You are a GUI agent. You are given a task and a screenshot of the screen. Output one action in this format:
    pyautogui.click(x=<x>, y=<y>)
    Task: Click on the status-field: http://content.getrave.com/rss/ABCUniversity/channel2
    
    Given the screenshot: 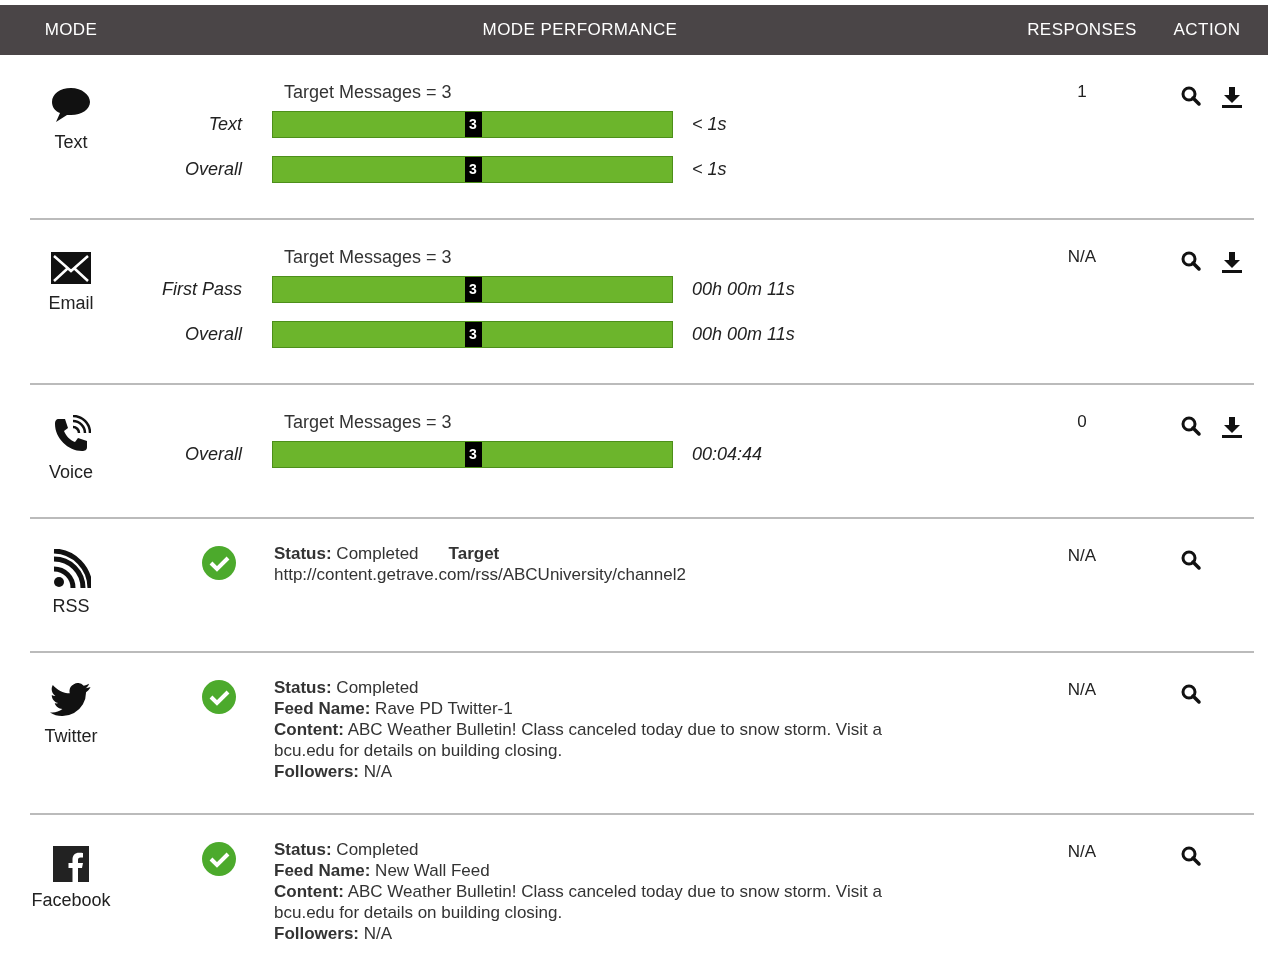 What is the action you would take?
    pyautogui.click(x=480, y=574)
    